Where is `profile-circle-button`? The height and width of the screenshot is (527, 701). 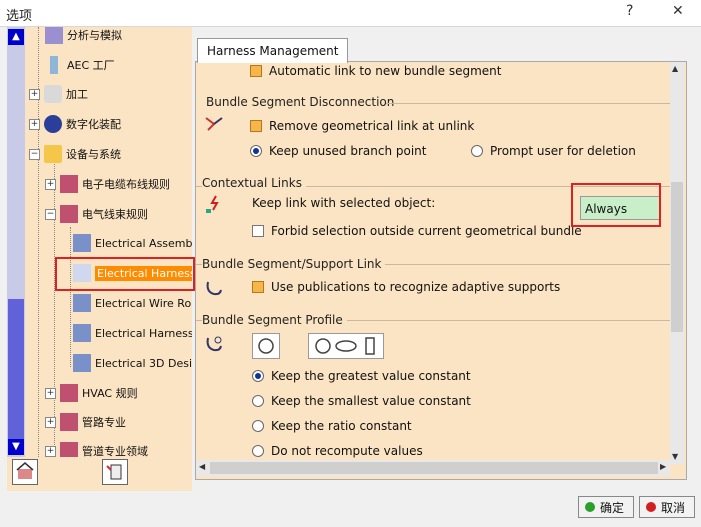
profile-circle-button is located at coordinates (266, 346).